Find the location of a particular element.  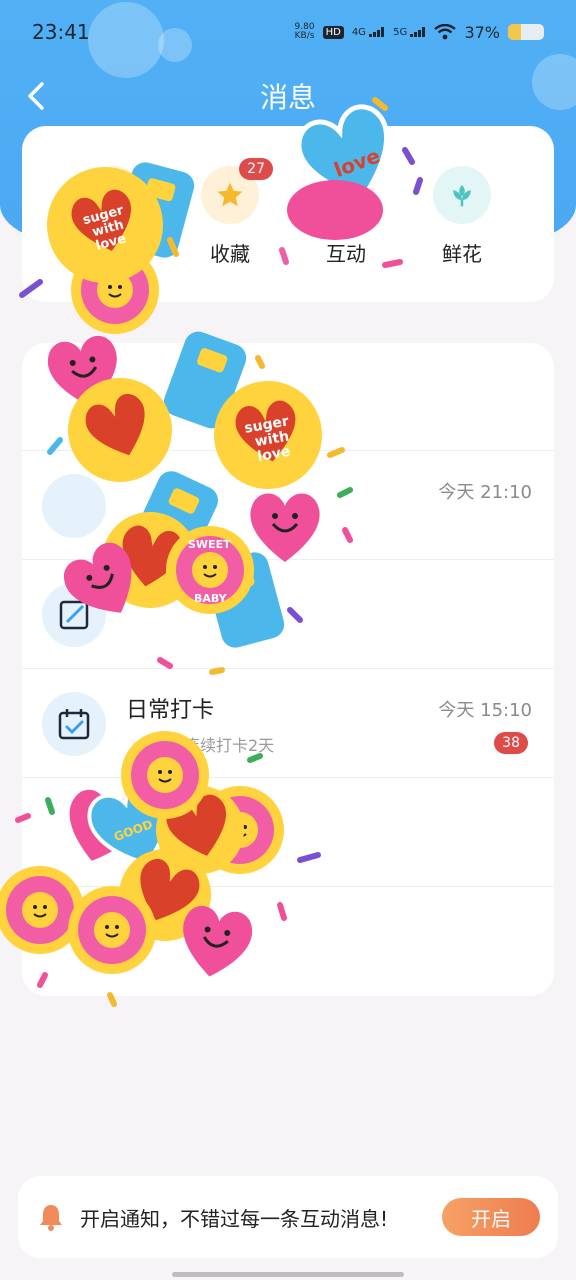

flower-icon is located at coordinates (462, 196).